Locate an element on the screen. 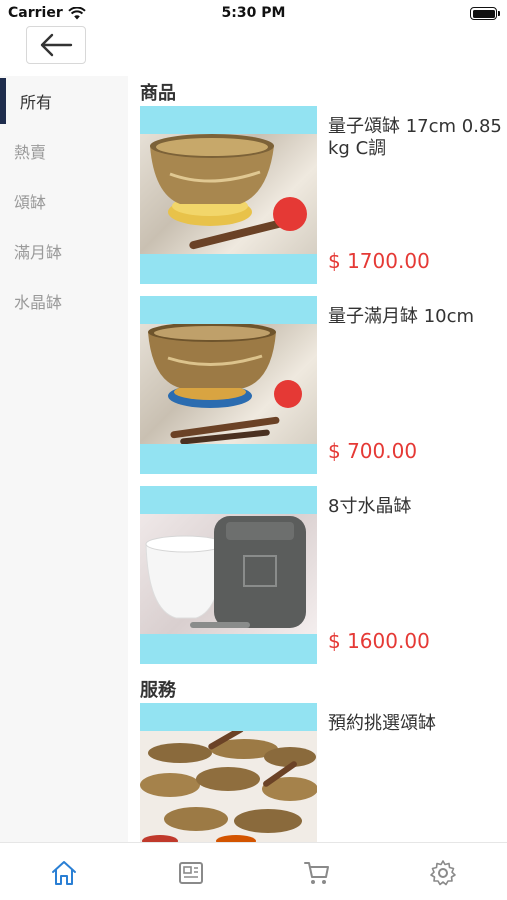 Image resolution: width=507 pixels, height=900 pixels. gear-icon is located at coordinates (443, 873).